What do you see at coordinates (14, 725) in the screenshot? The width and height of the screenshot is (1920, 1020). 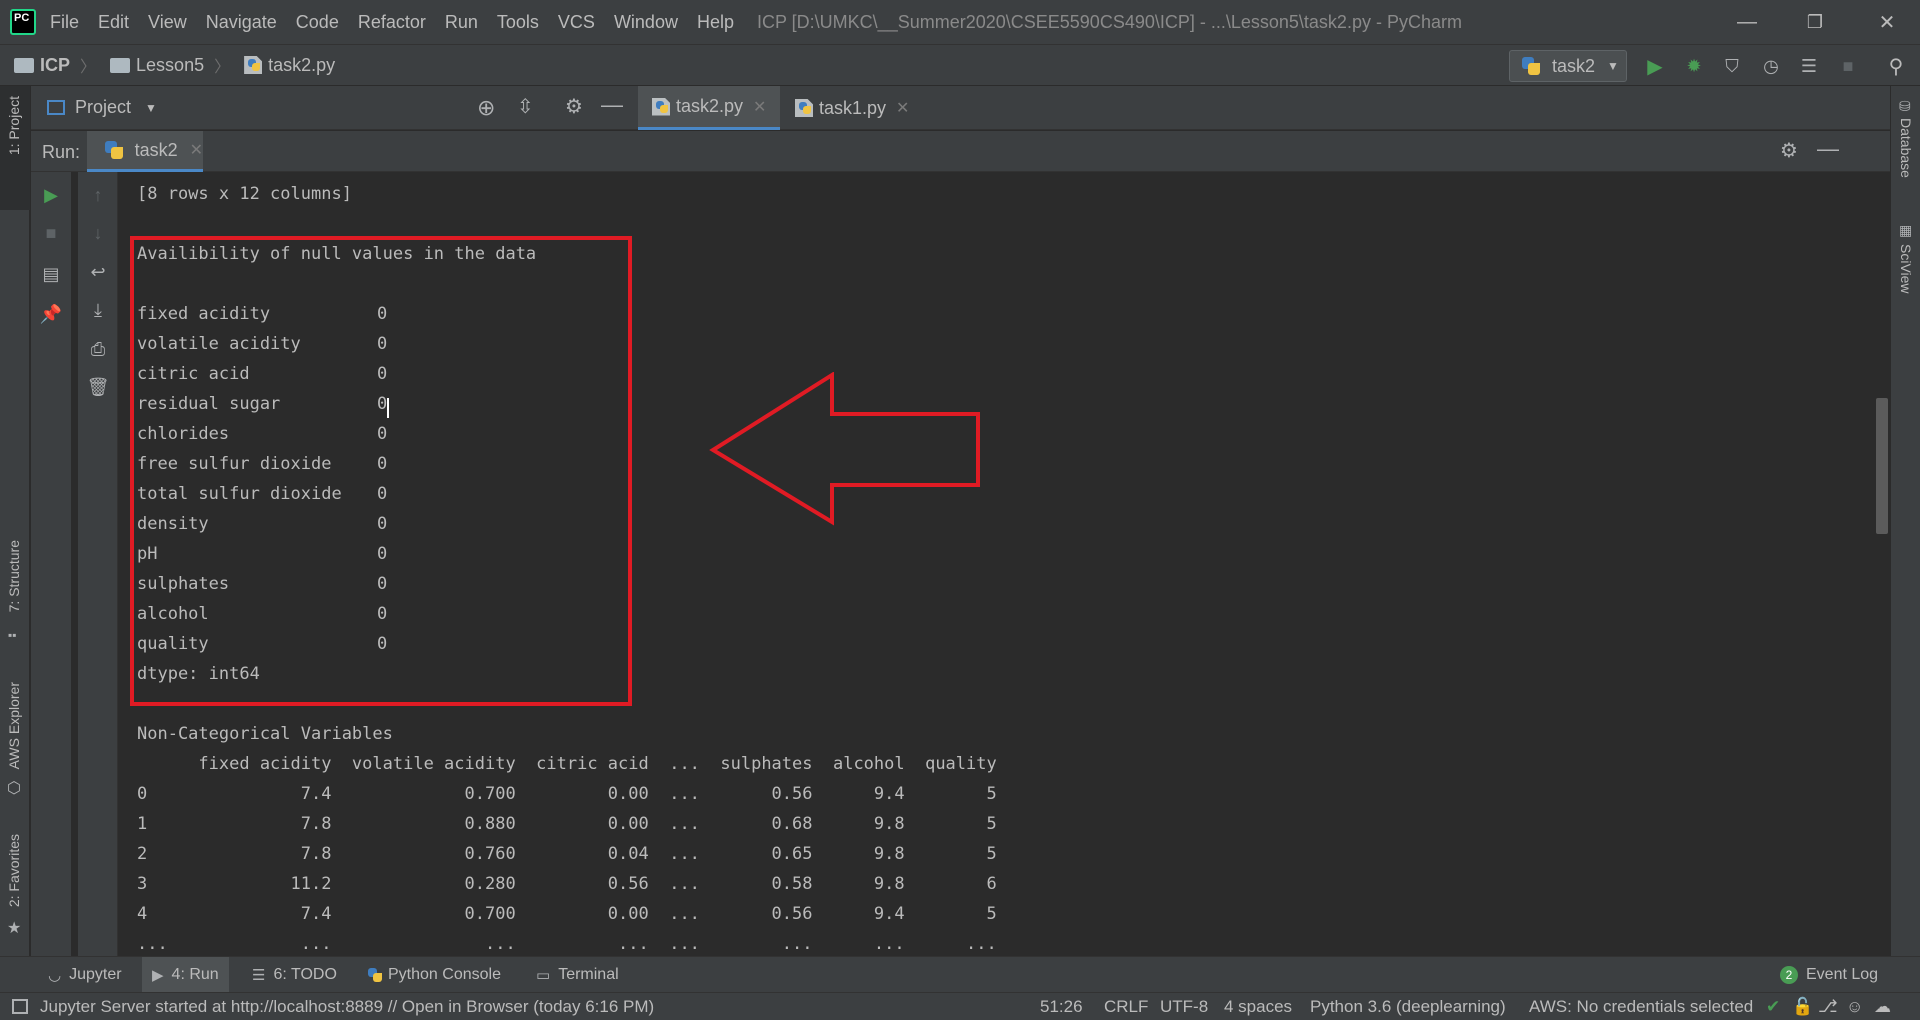 I see `aws-explorer-tab: AWS Explorer` at bounding box center [14, 725].